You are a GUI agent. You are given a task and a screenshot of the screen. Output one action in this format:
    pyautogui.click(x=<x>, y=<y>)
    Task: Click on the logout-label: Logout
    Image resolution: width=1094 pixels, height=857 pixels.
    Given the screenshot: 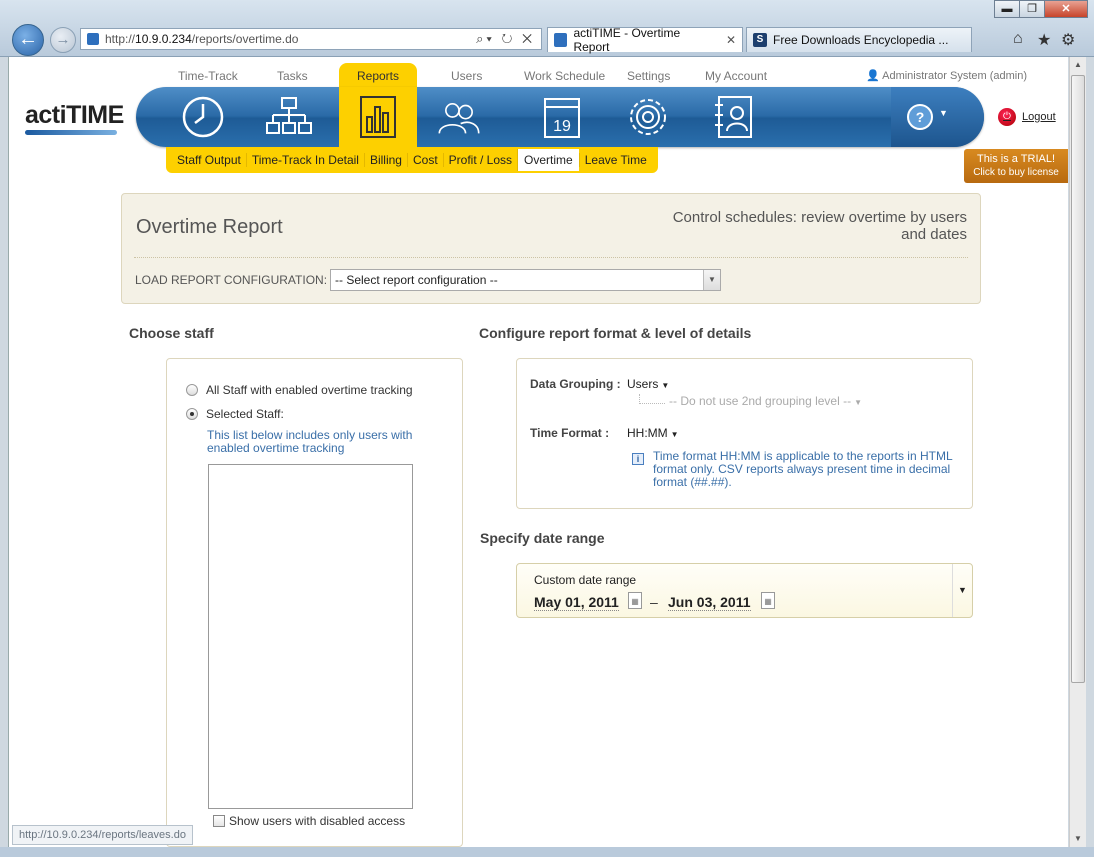 What is the action you would take?
    pyautogui.click(x=1039, y=117)
    